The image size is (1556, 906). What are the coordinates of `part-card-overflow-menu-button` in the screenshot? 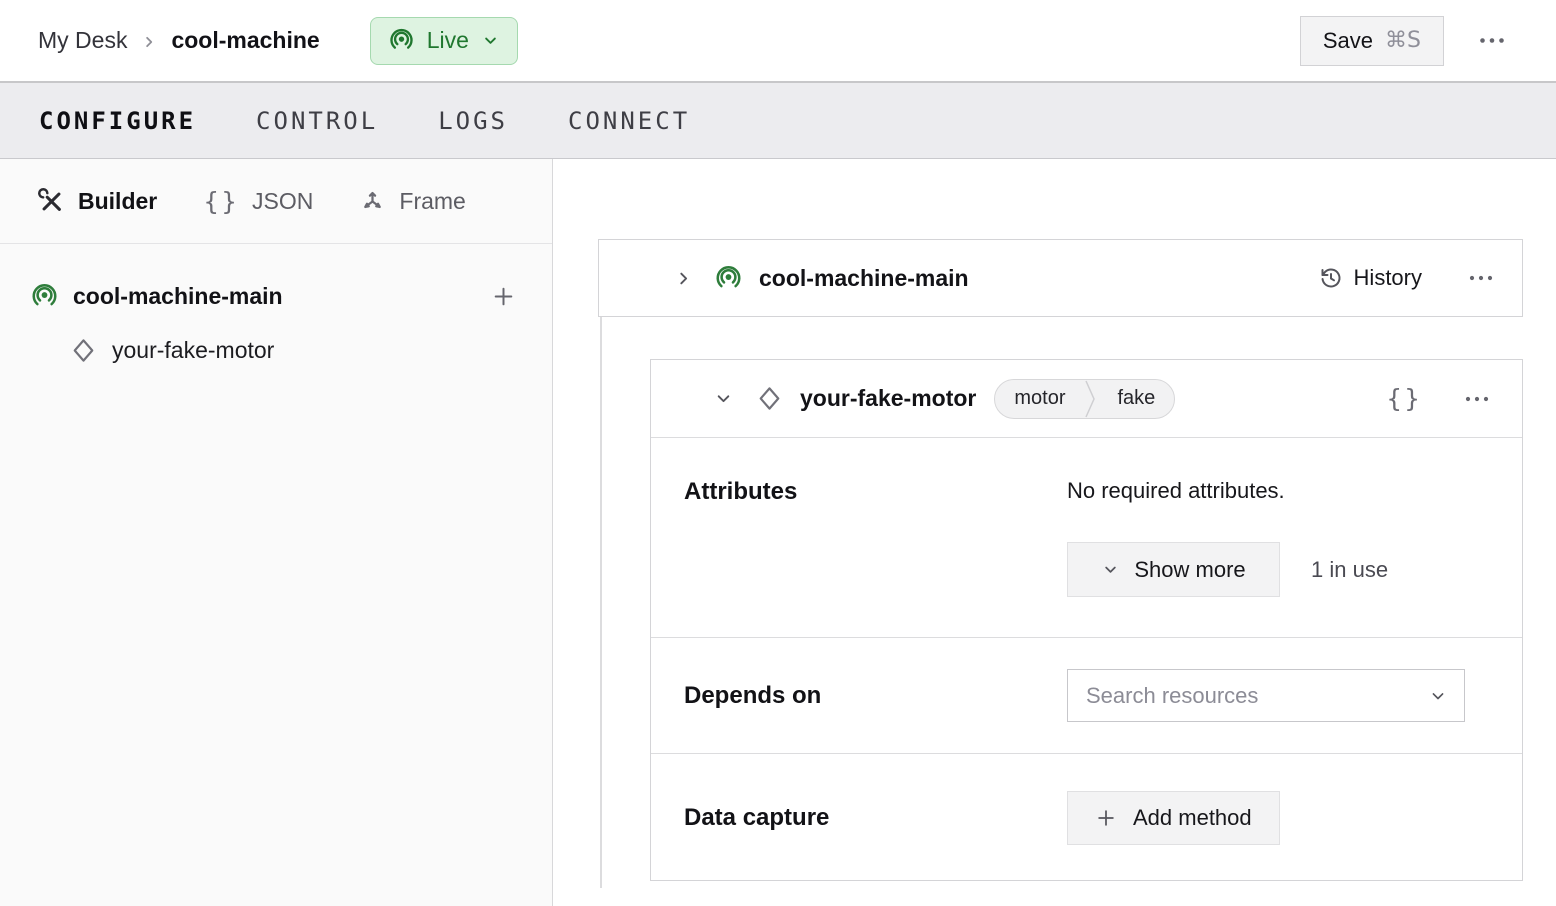 It's located at (1481, 278).